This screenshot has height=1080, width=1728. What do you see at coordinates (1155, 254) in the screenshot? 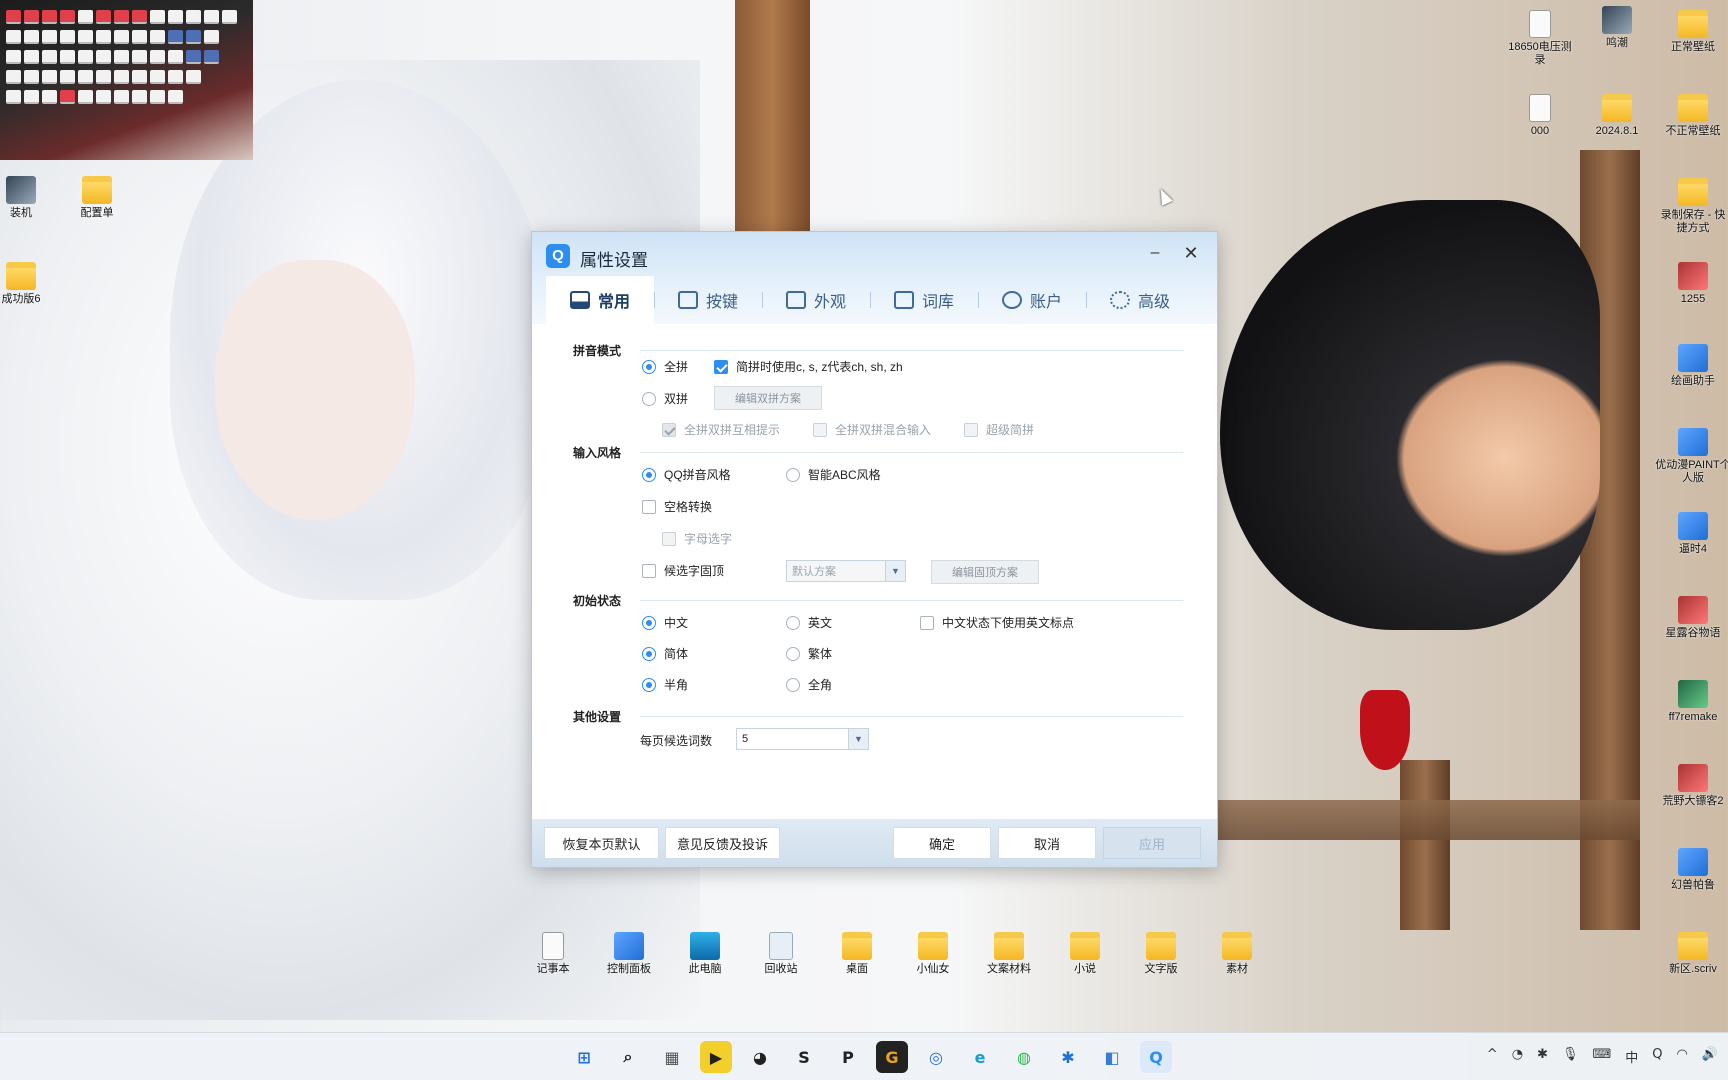
I see `minimize-button: –` at bounding box center [1155, 254].